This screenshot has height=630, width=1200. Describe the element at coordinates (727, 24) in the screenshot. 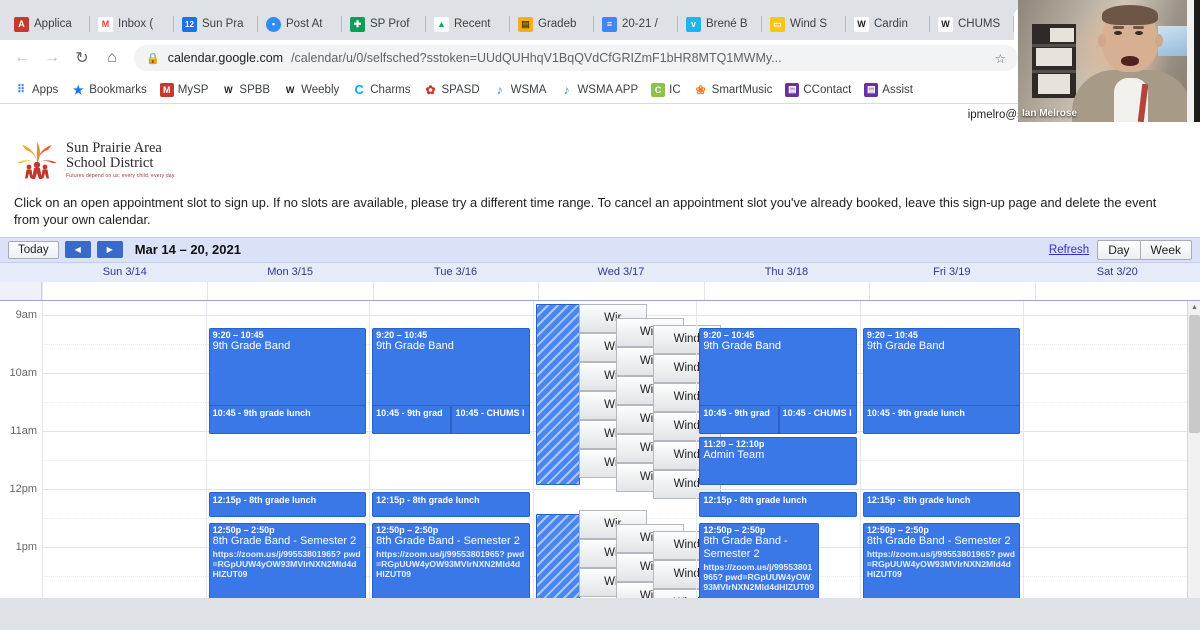

I see `tab-label: Brené B` at that location.